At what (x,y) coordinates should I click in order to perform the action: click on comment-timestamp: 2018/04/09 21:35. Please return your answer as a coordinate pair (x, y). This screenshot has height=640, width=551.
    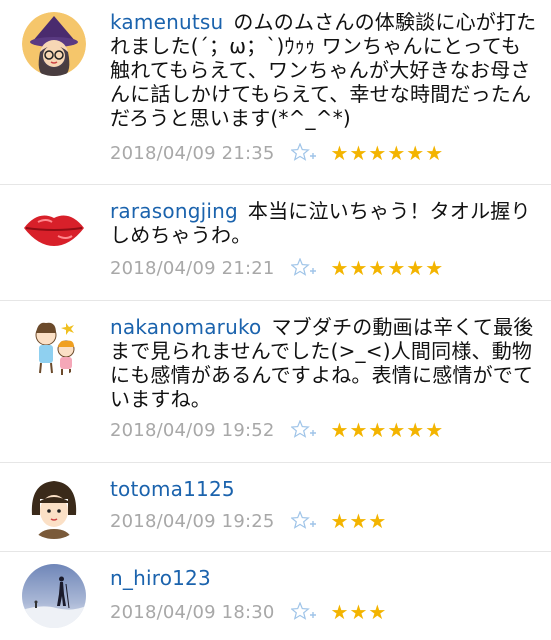
    Looking at the image, I should click on (192, 153).